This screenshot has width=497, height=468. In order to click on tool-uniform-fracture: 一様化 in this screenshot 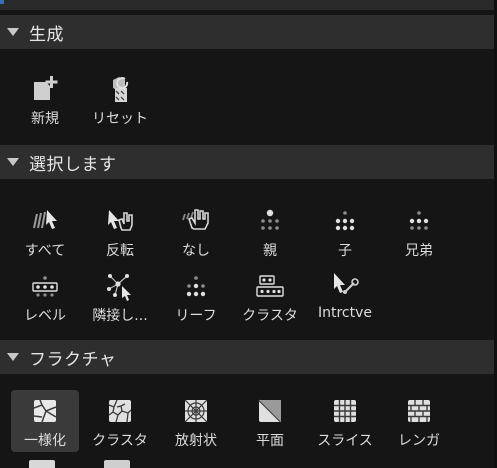, I will do `click(45, 421)`.